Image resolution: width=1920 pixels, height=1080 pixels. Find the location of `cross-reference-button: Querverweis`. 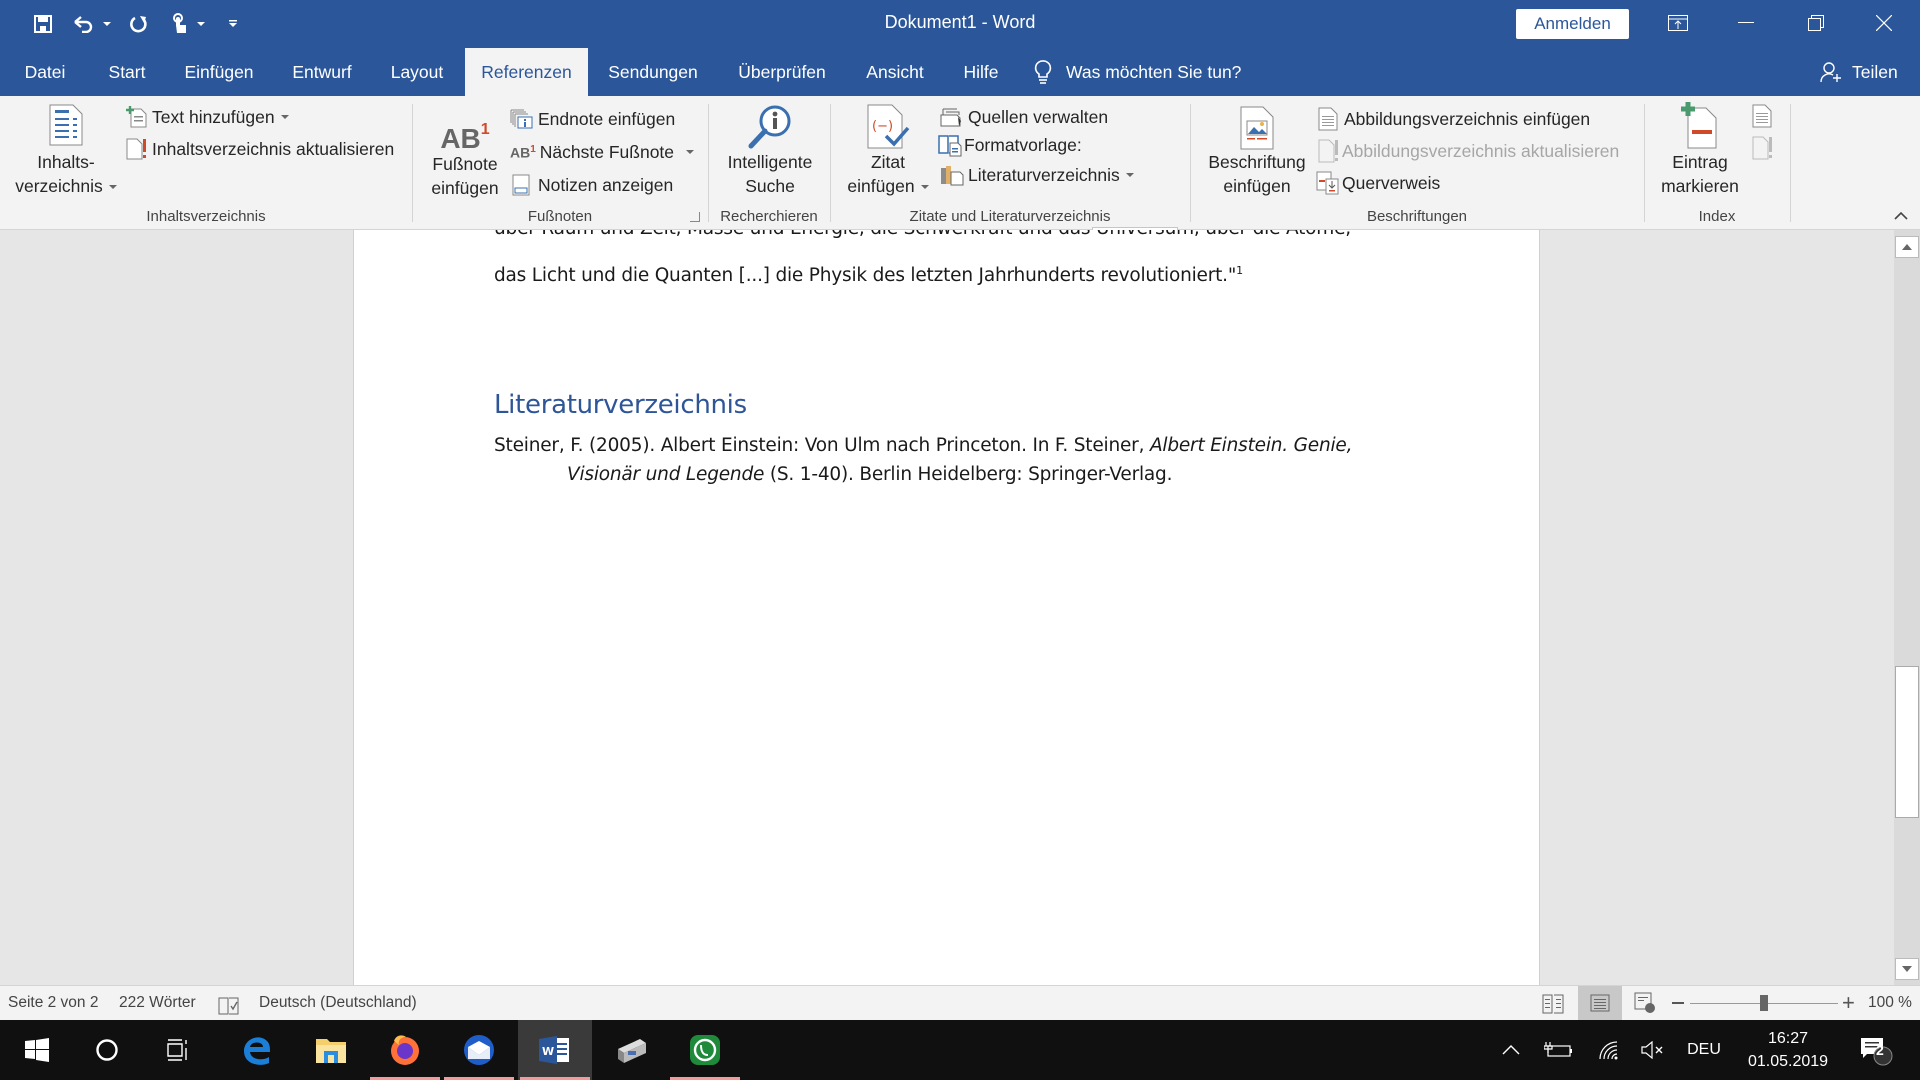

cross-reference-button: Querverweis is located at coordinates (1378, 183).